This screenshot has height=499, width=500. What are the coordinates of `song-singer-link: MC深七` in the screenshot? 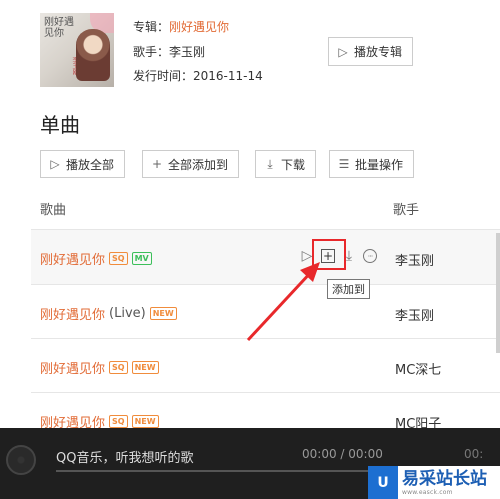 It's located at (418, 368).